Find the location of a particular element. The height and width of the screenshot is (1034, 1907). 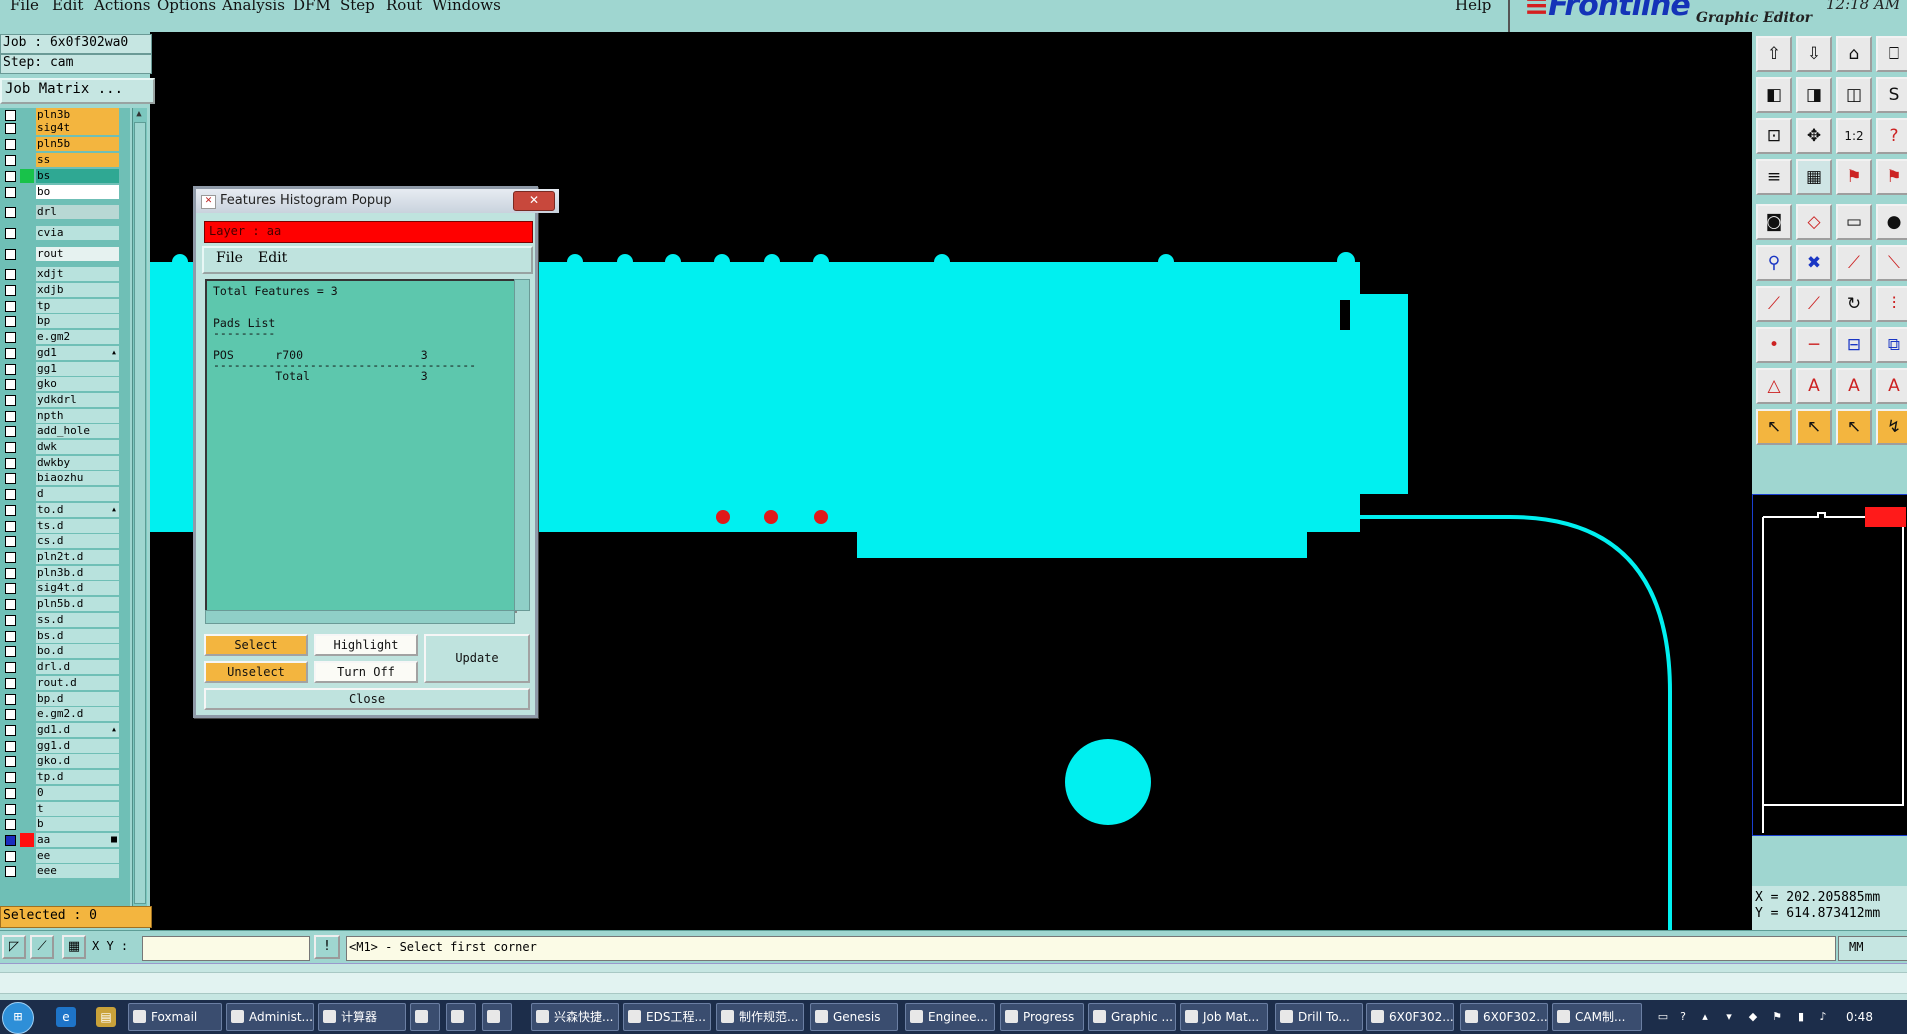

layer-name: rout is located at coordinates (77, 254).